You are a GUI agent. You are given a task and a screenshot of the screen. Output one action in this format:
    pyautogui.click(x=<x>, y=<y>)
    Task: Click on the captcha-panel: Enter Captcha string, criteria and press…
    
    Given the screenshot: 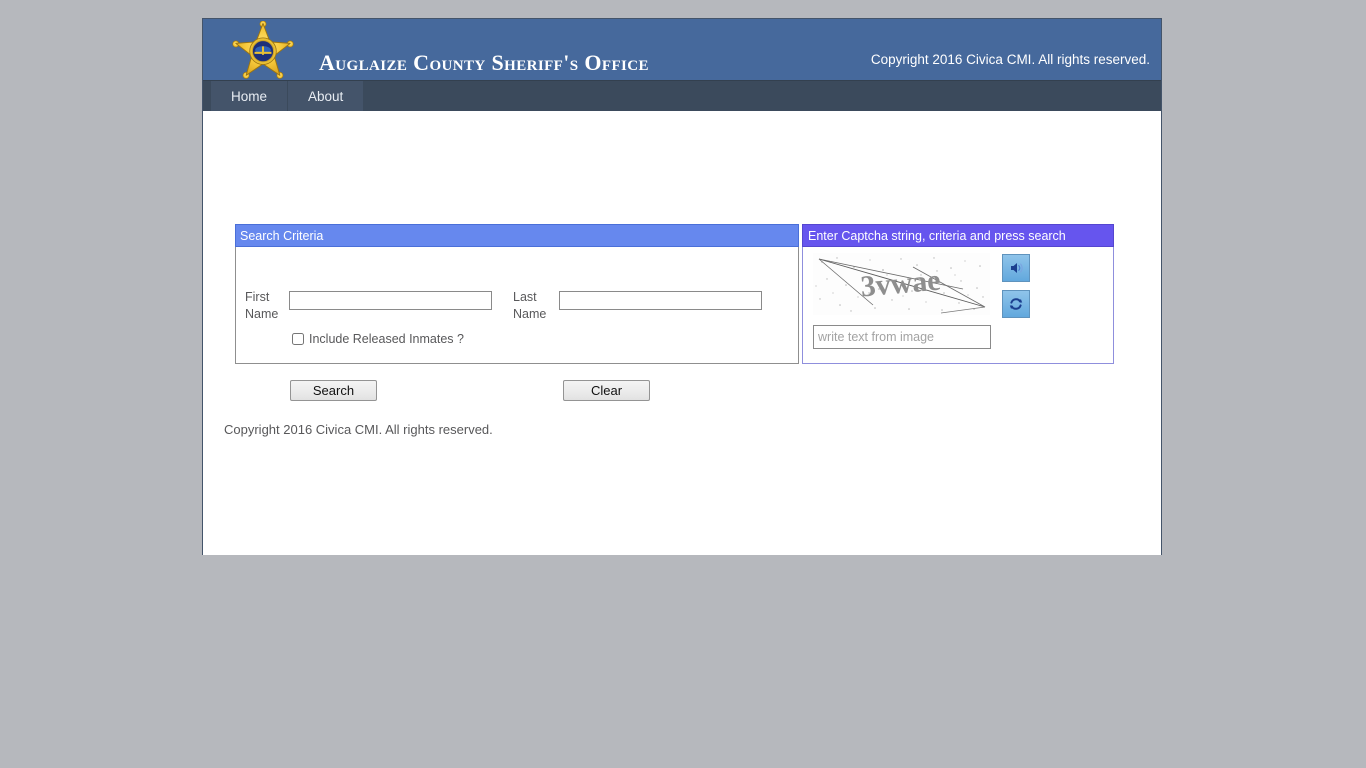 What is the action you would take?
    pyautogui.click(x=958, y=294)
    